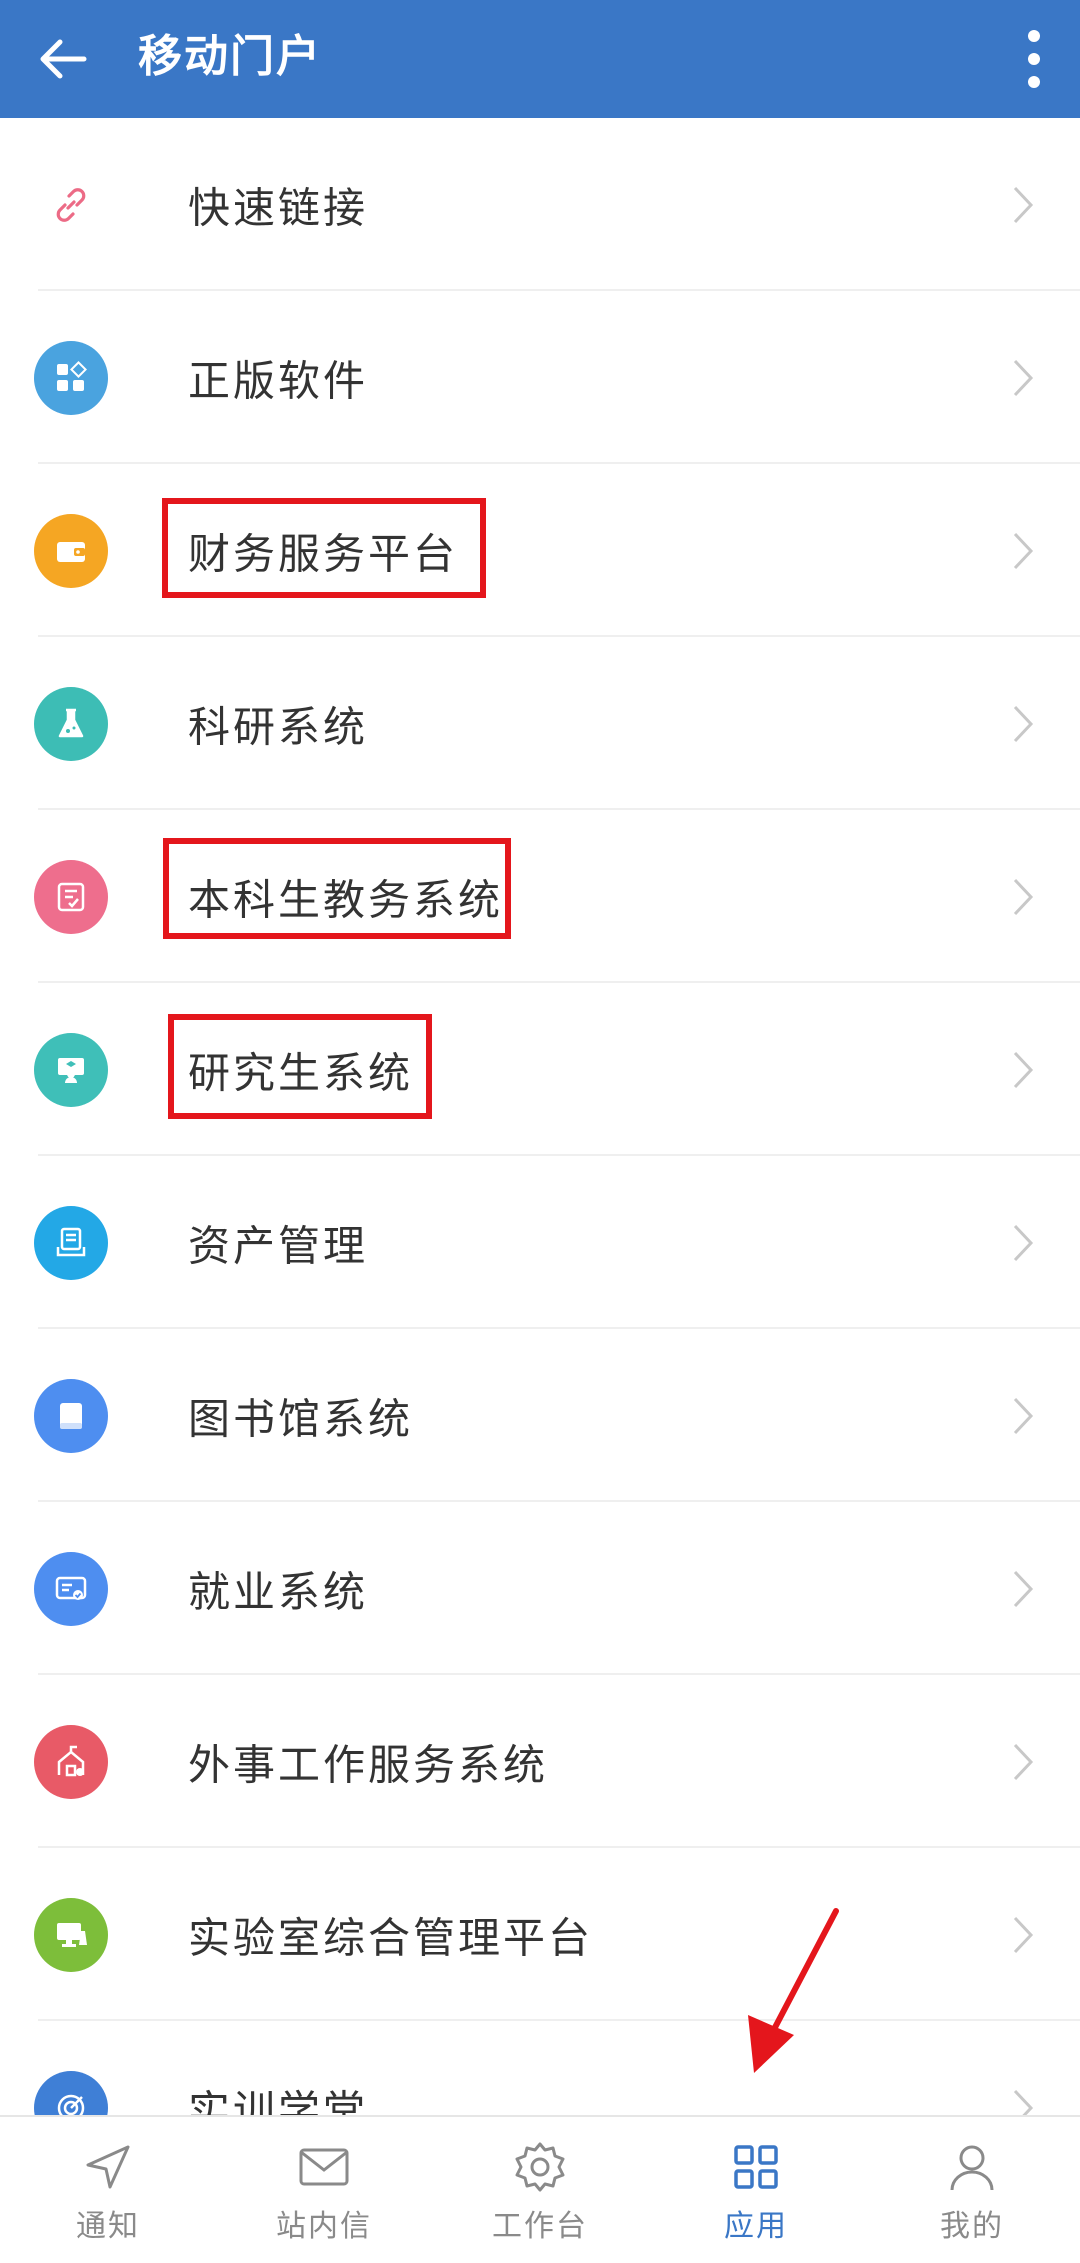 The height and width of the screenshot is (2263, 1080). What do you see at coordinates (324, 2190) in the screenshot?
I see `tab-messages: 站内信` at bounding box center [324, 2190].